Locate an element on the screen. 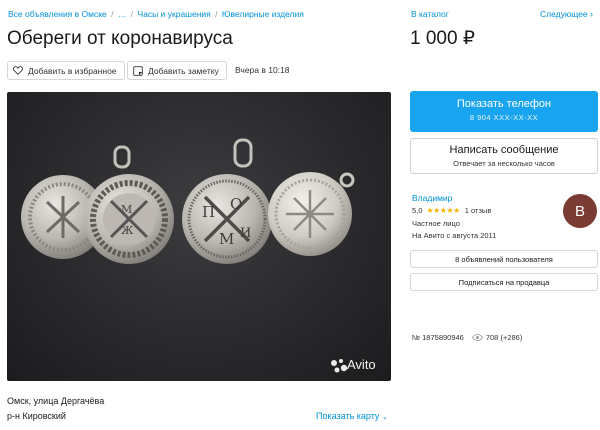 The image size is (600, 430). show-map-label: Показать карту is located at coordinates (348, 416).